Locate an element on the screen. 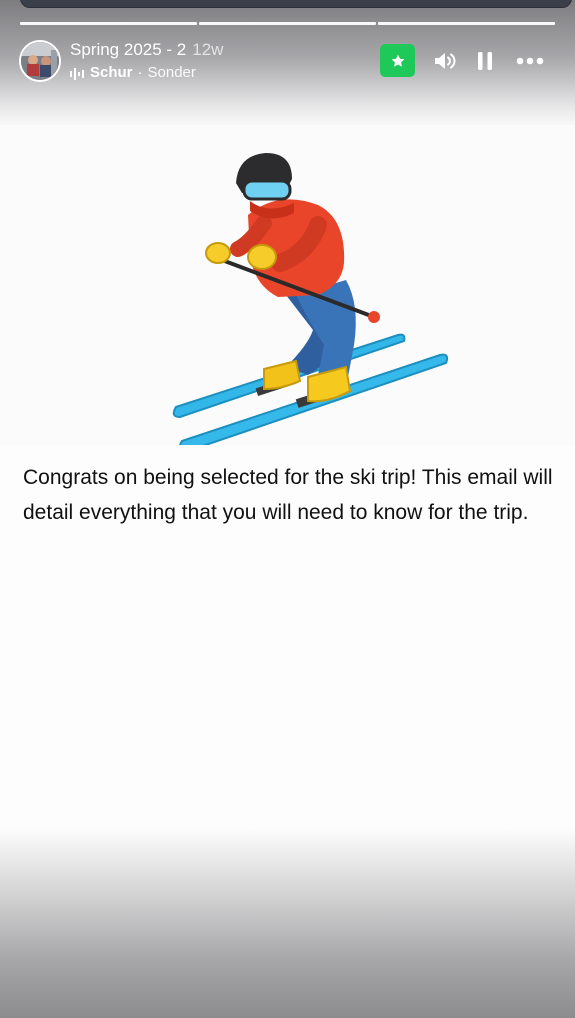 This screenshot has height=1018, width=575. speaker-icon is located at coordinates (445, 61).